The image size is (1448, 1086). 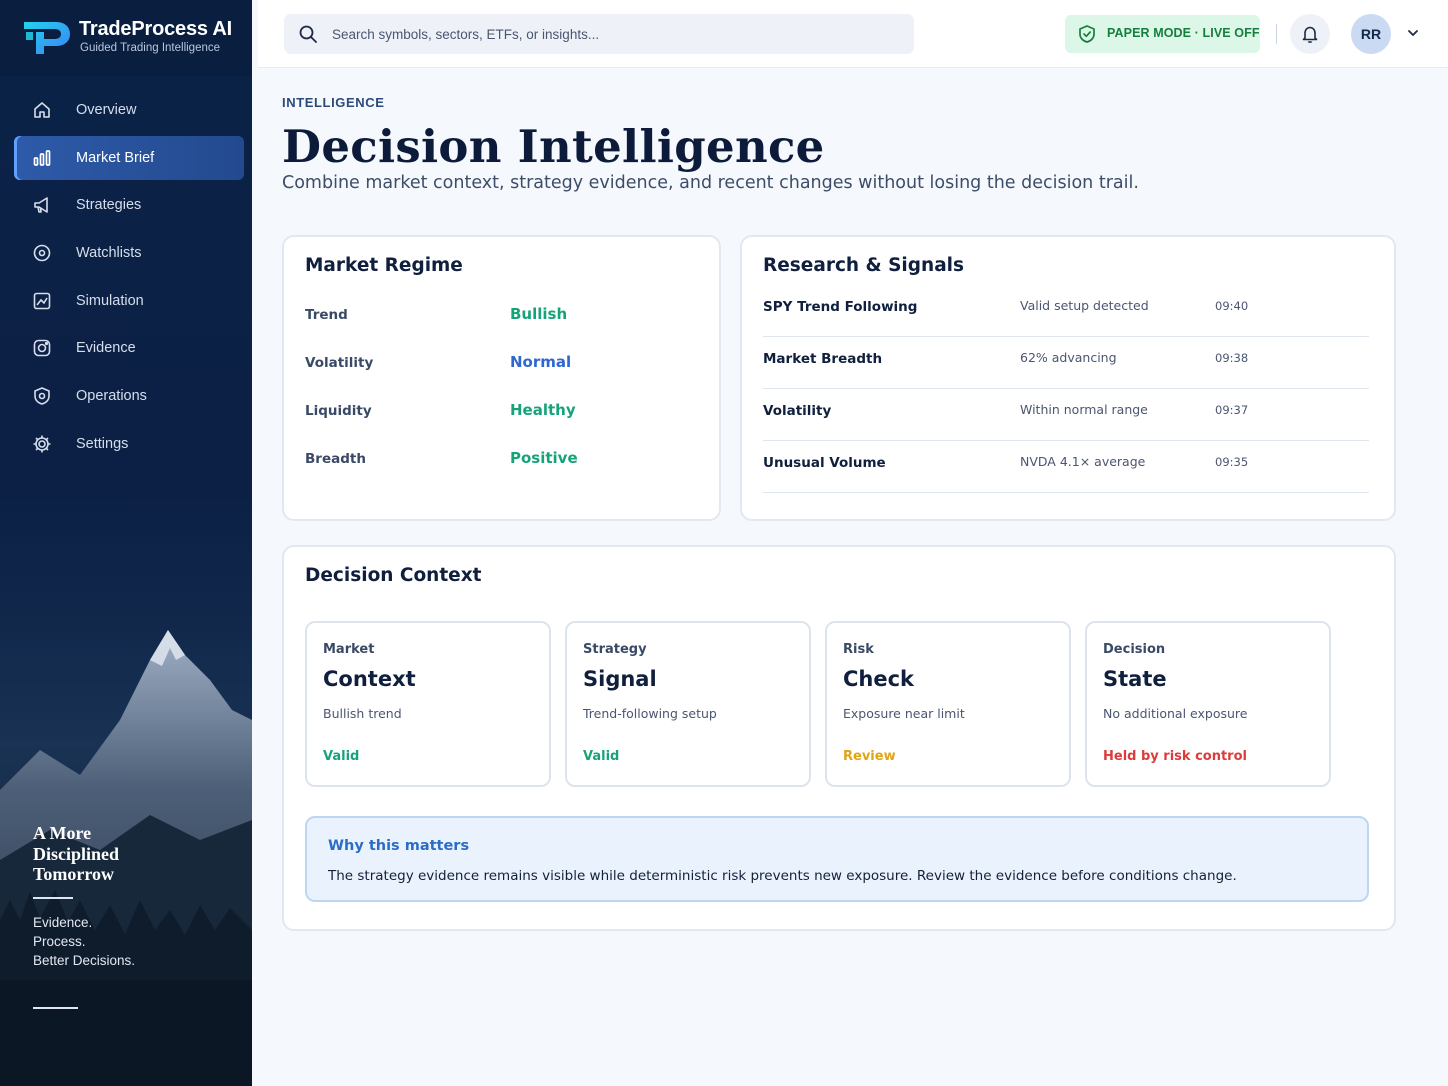 I want to click on signal-detail: 62% advancing, so click(x=1068, y=357).